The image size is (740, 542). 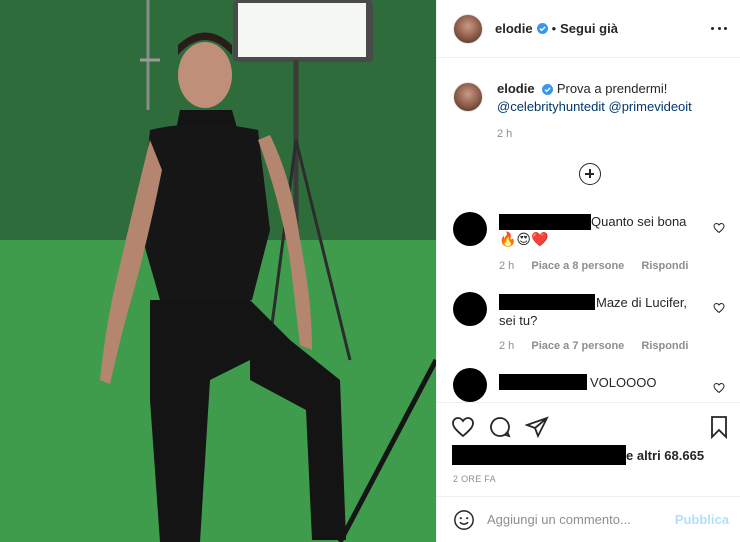 What do you see at coordinates (524, 239) in the screenshot?
I see `comment-emojis: 🔥😍❤️` at bounding box center [524, 239].